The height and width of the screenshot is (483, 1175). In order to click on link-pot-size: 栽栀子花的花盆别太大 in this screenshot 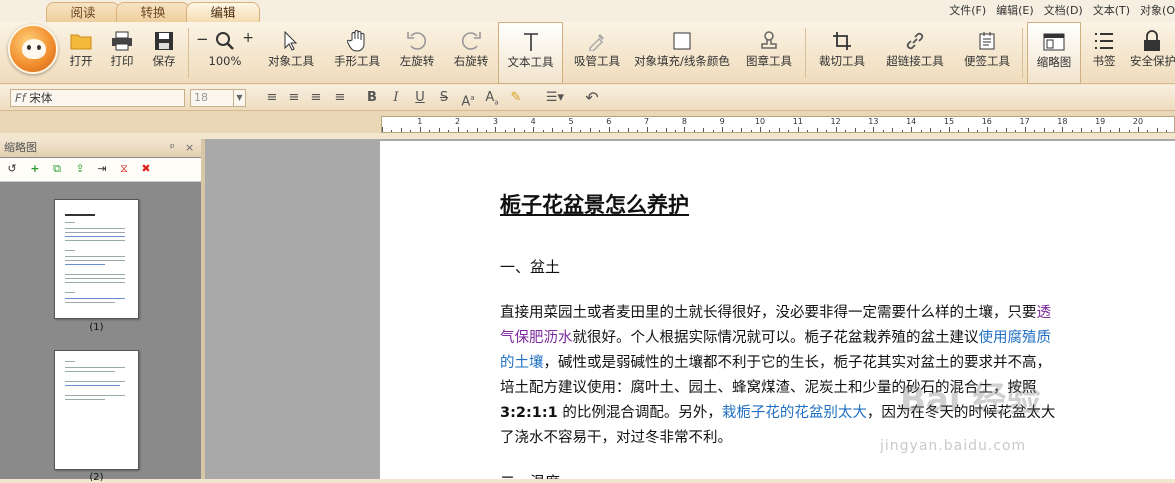, I will do `click(794, 413)`.